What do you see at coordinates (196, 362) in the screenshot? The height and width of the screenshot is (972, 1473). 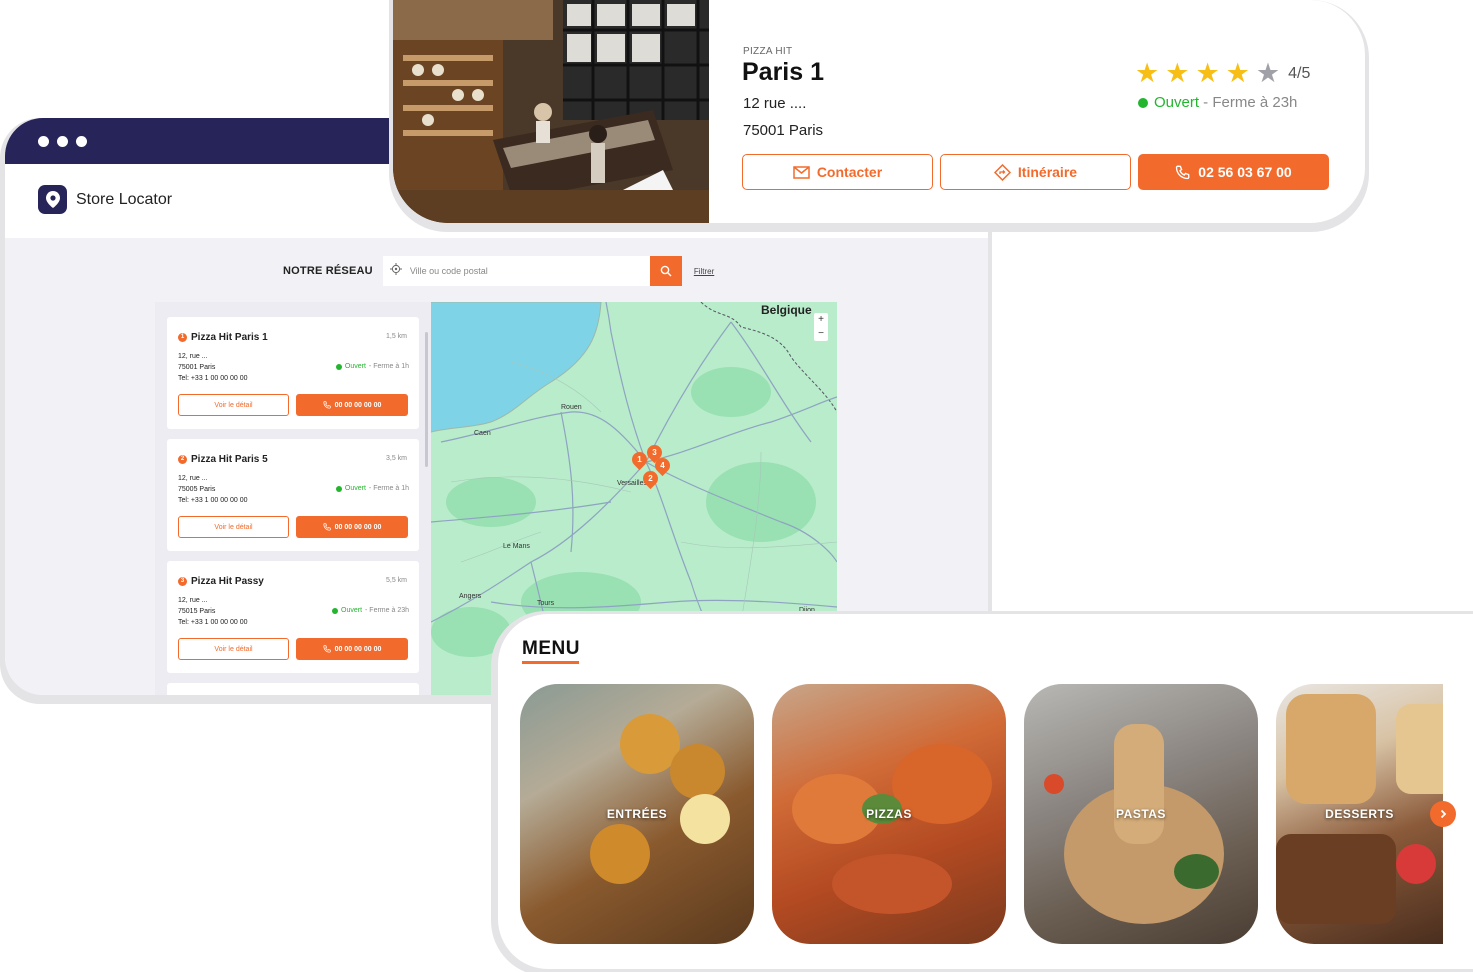 I see `store-address: 12, rue ... 75001 Paris` at bounding box center [196, 362].